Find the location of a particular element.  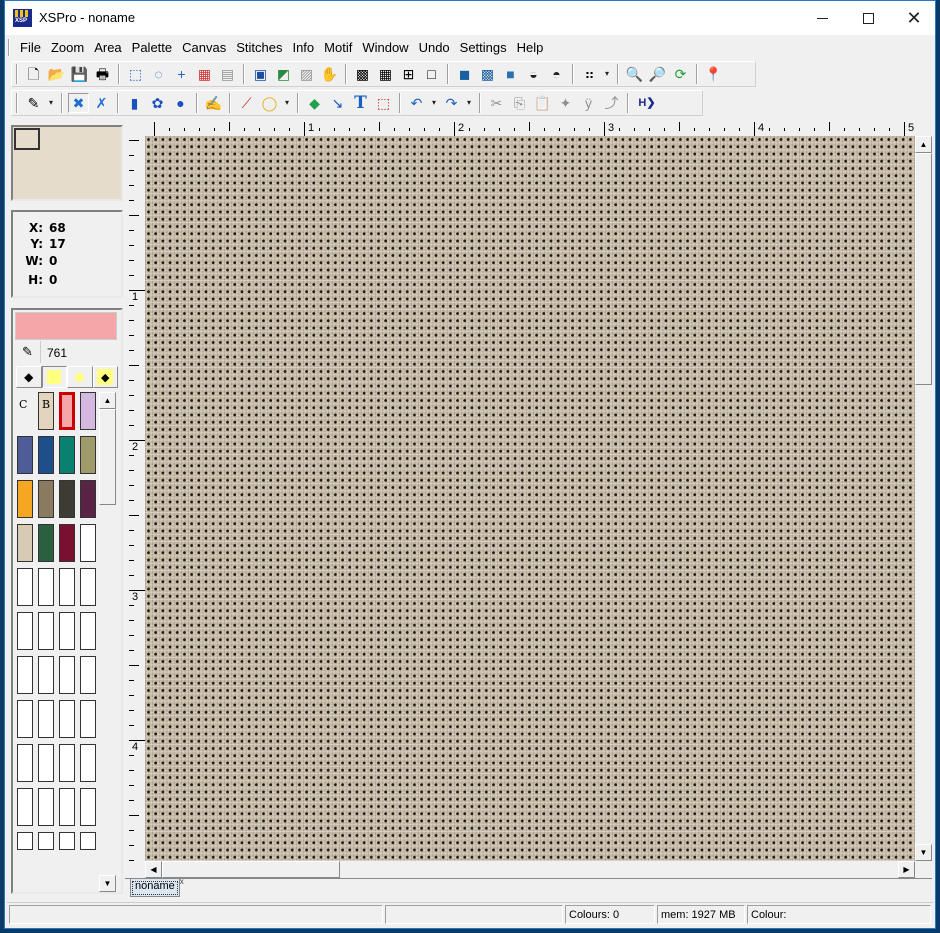

pencil-icon: ✎ is located at coordinates (33, 103).